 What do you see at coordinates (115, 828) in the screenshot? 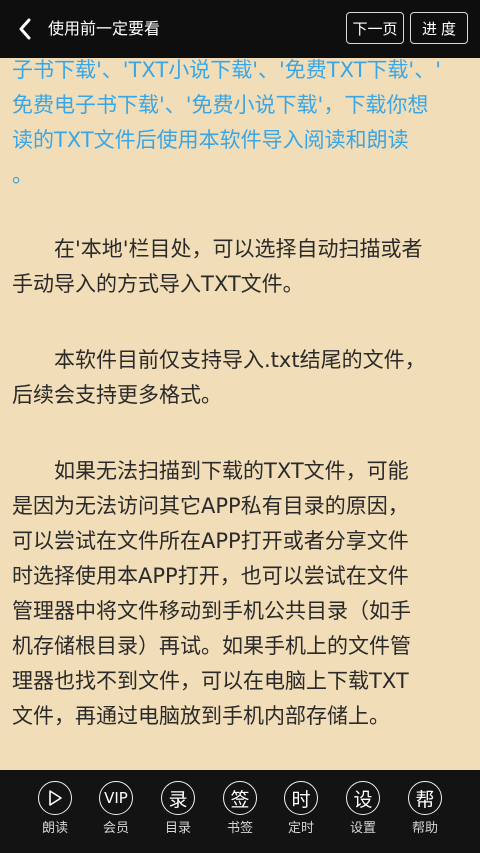
I see `toolbar-label: 会员` at bounding box center [115, 828].